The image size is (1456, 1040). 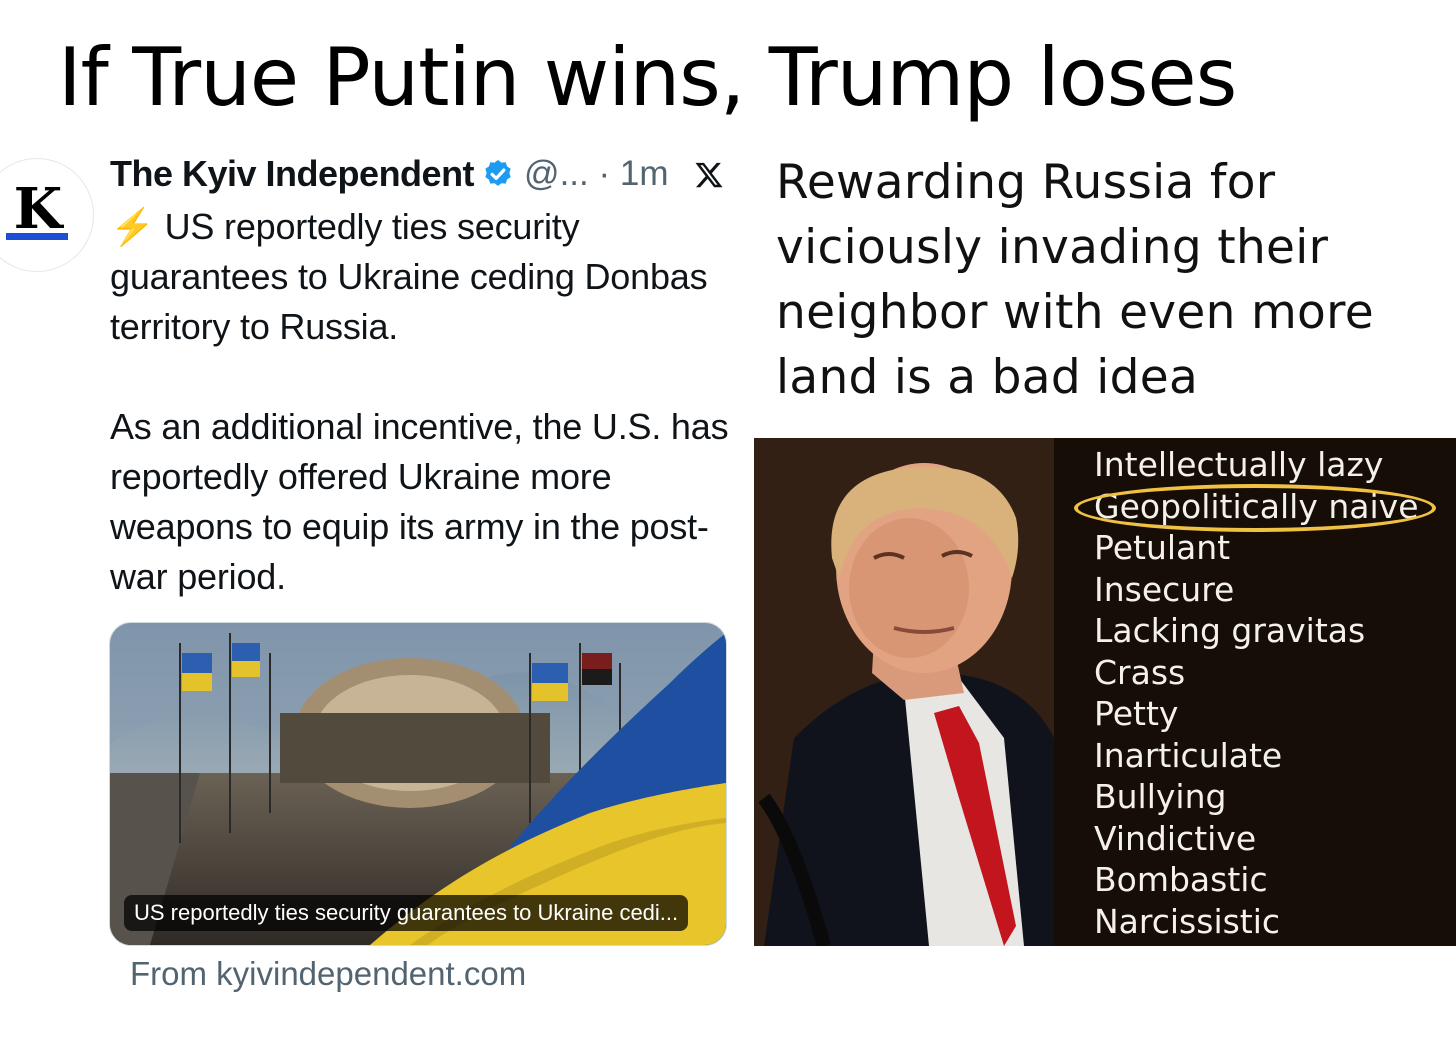 What do you see at coordinates (292, 174) in the screenshot?
I see `author-name: The Kyiv Independent` at bounding box center [292, 174].